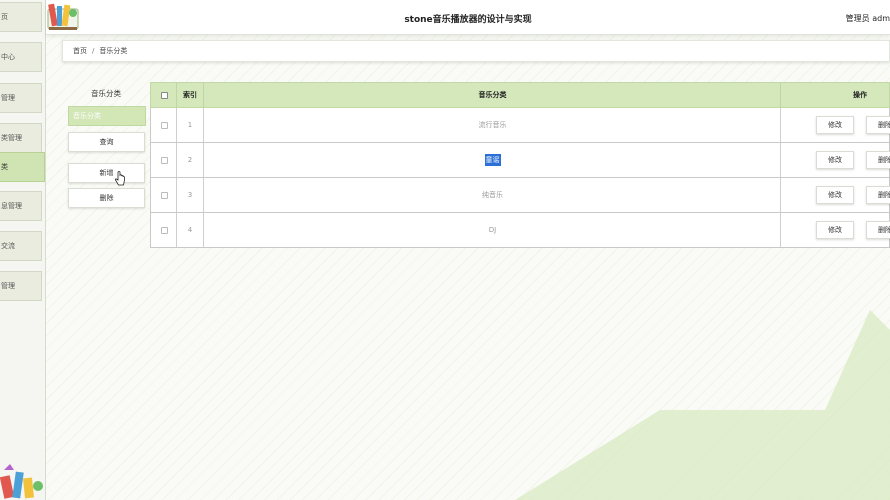 The height and width of the screenshot is (500, 890). What do you see at coordinates (860, 95) in the screenshot?
I see `column-header-actions: 操作` at bounding box center [860, 95].